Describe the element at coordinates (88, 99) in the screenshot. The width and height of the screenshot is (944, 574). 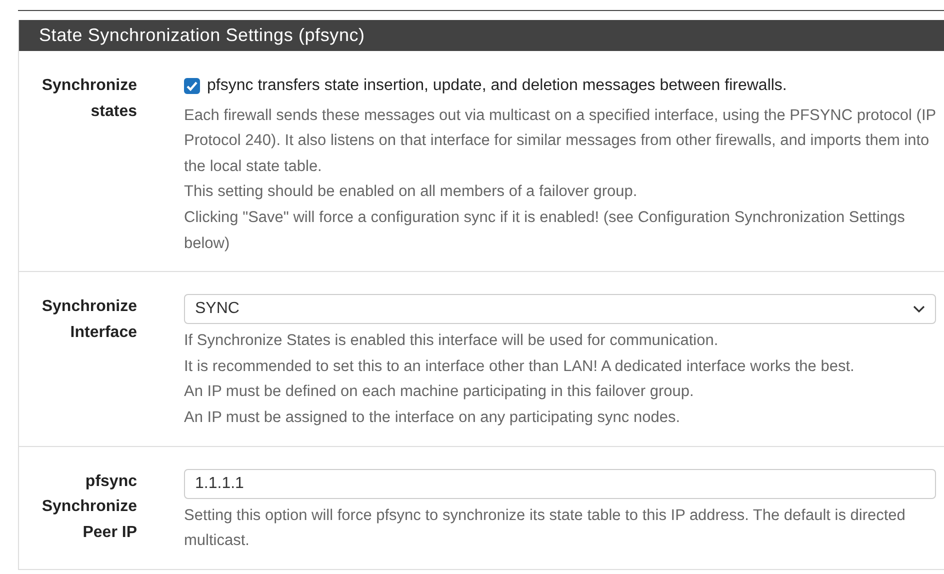
I see `field-label: Synchronize states` at that location.